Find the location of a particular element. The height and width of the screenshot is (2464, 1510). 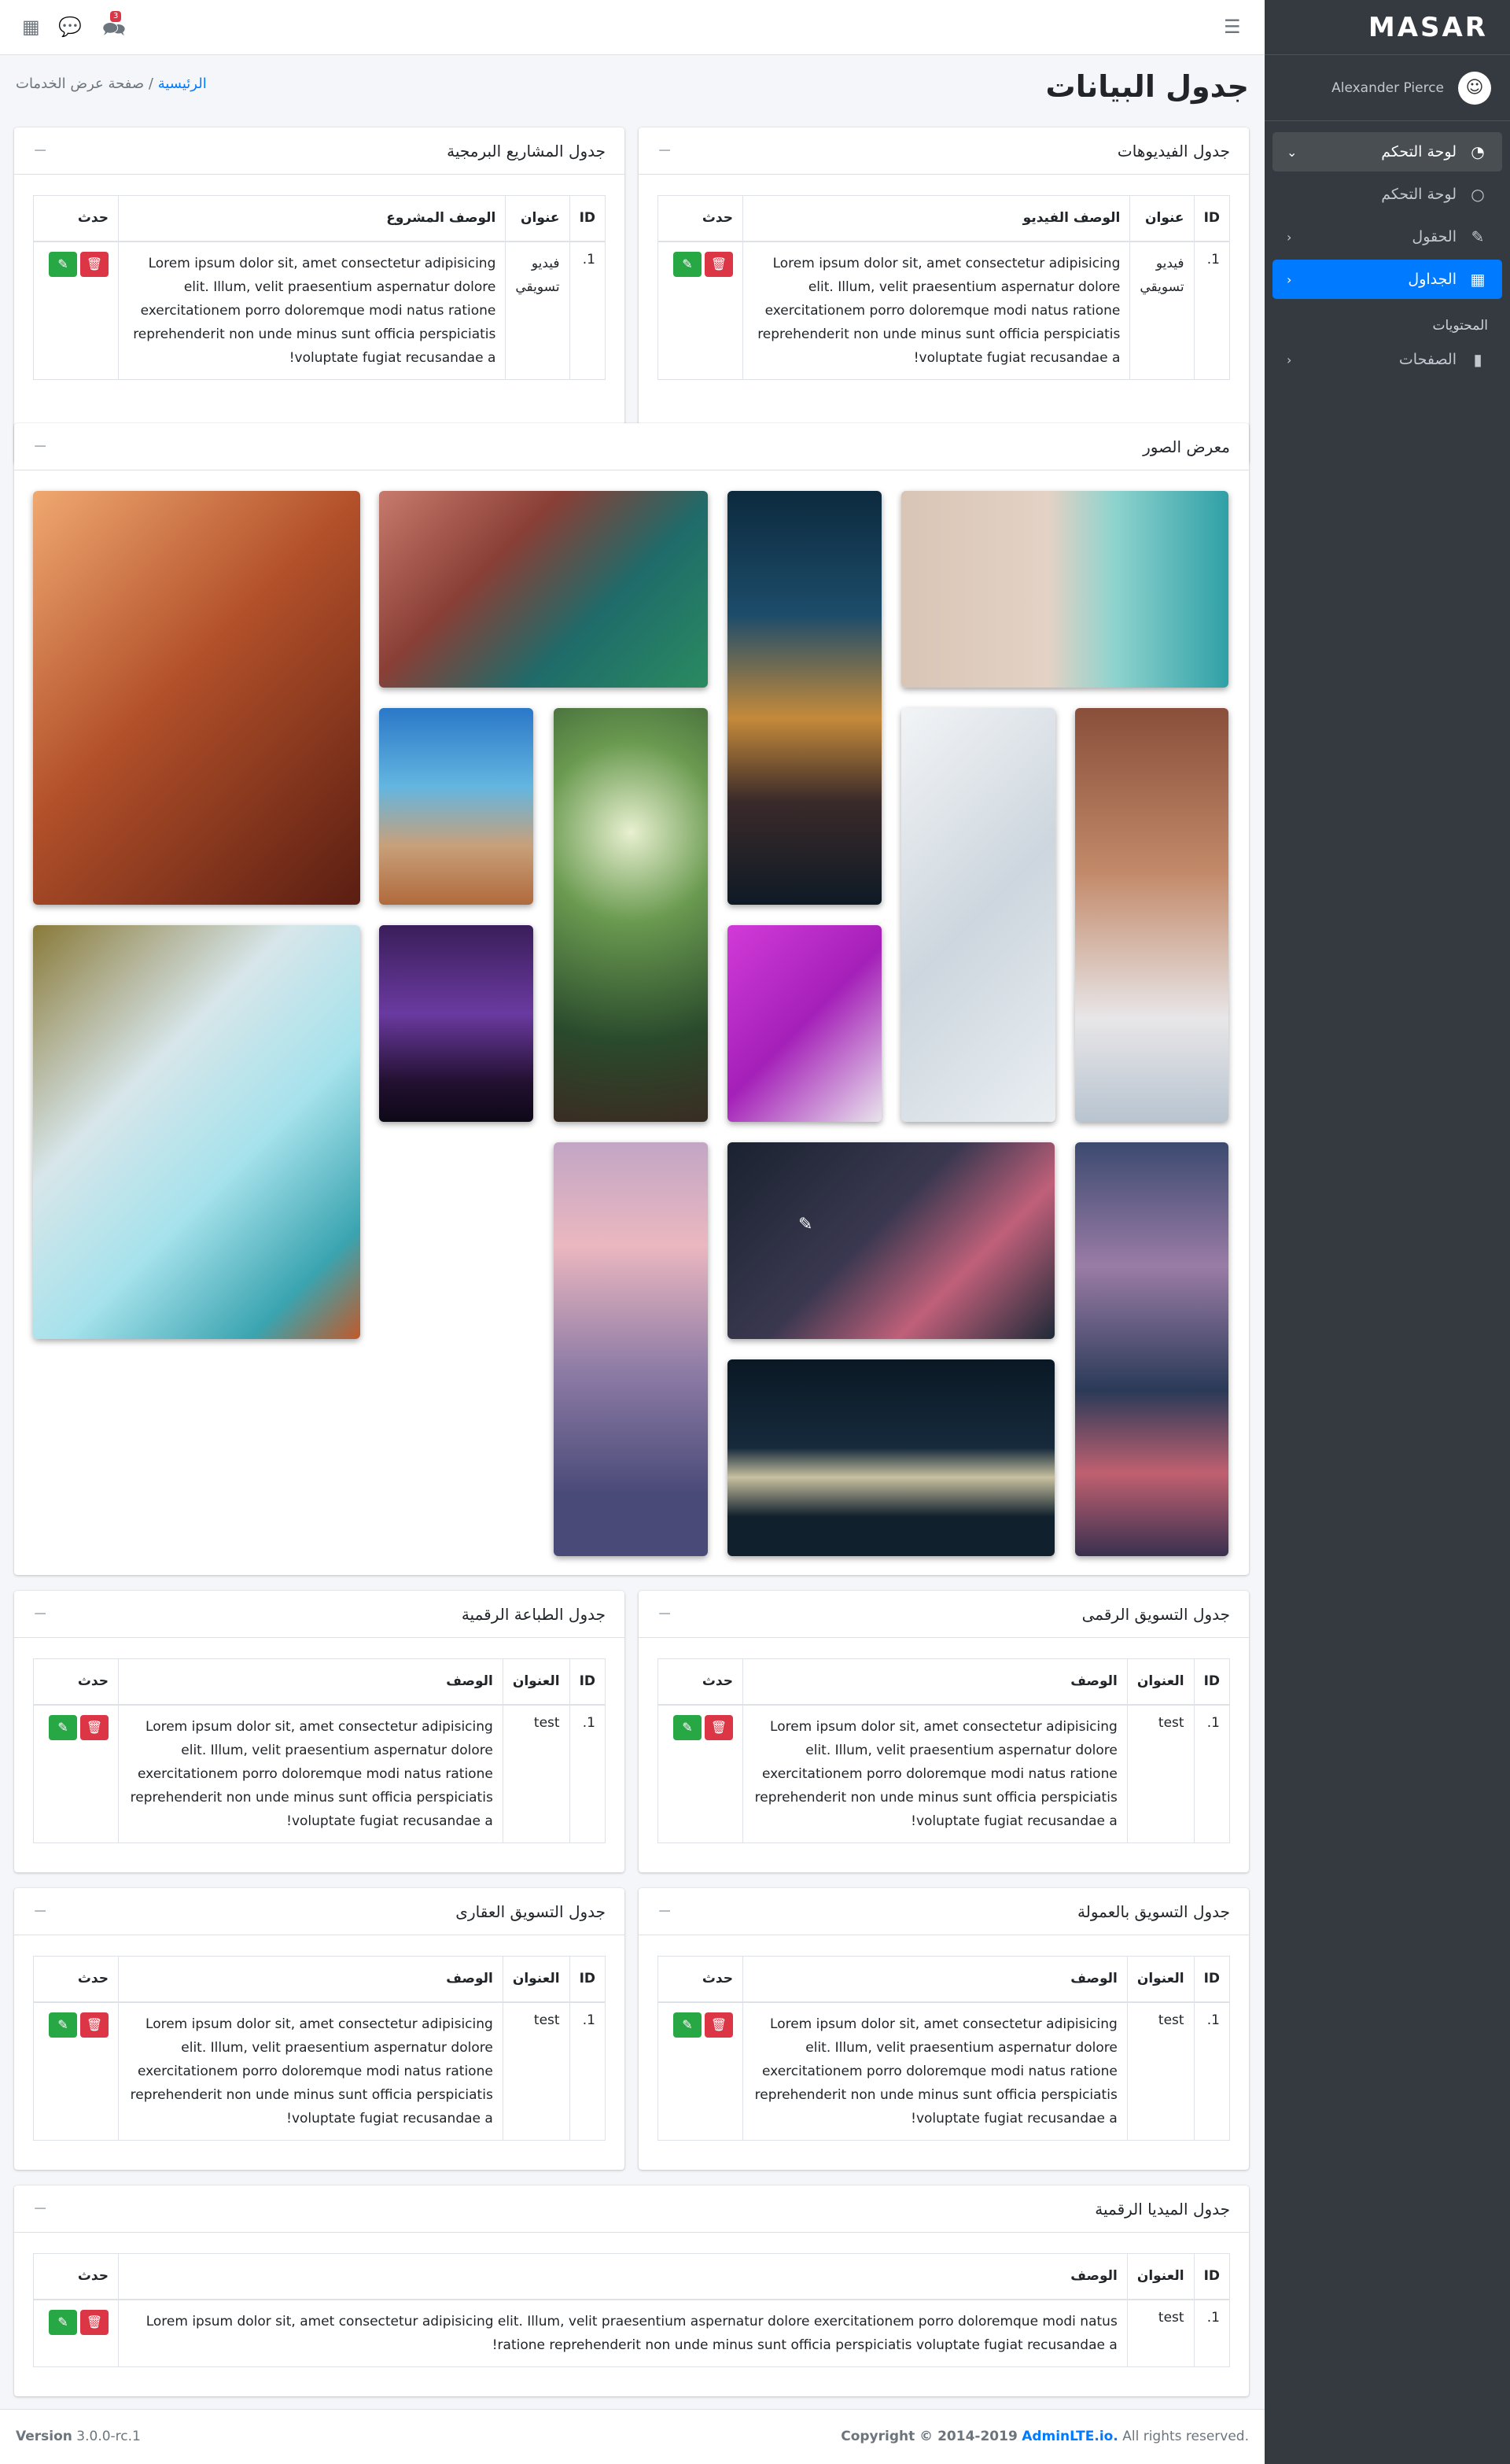

apps-grid-icon: ▦ is located at coordinates (31, 27).